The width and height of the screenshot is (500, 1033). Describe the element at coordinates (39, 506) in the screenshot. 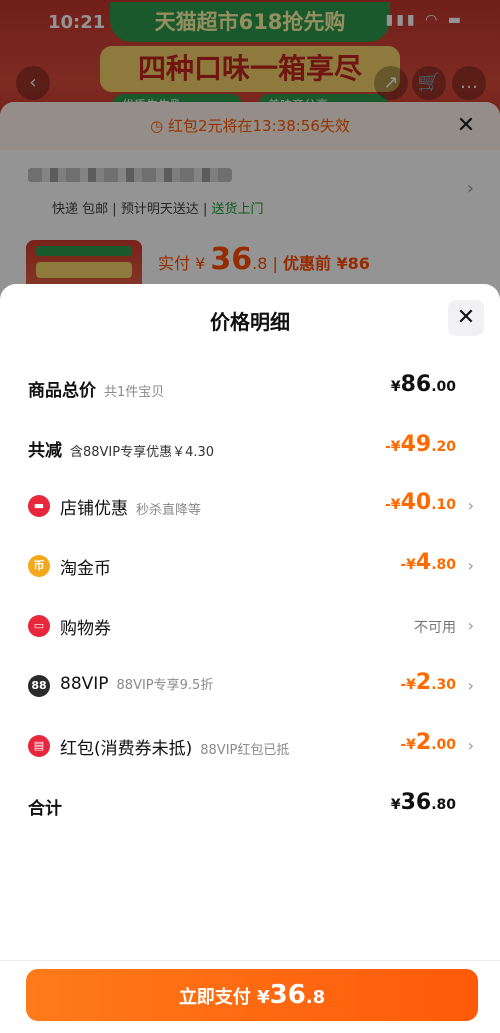

I see `shop-coupon-icon: ▬` at that location.